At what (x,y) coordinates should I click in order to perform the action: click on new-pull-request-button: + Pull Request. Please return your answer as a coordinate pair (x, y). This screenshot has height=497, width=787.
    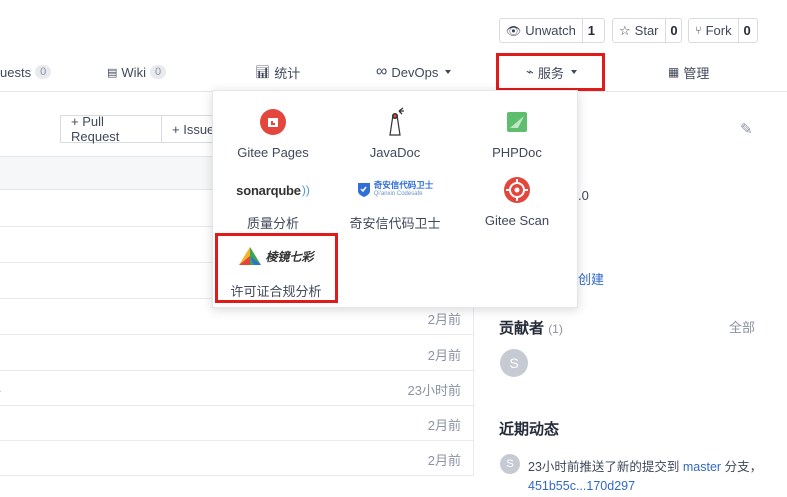
    Looking at the image, I should click on (111, 129).